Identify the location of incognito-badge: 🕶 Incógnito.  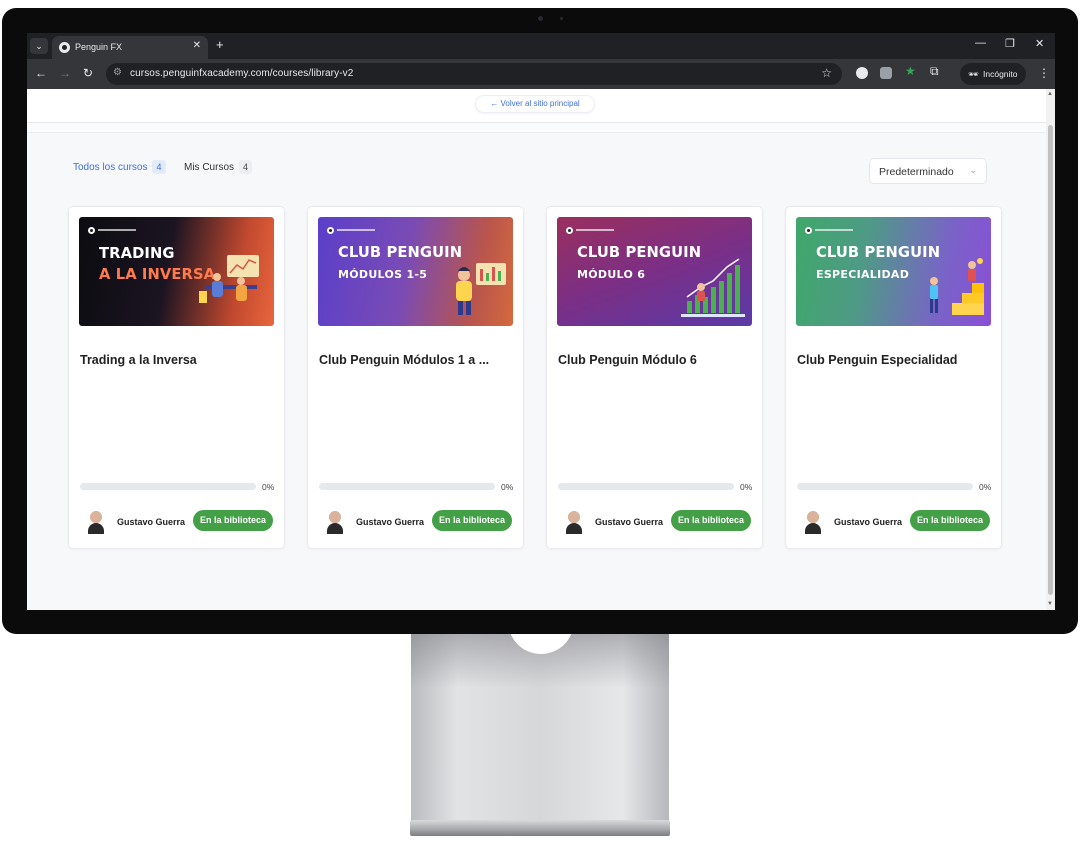
(993, 74).